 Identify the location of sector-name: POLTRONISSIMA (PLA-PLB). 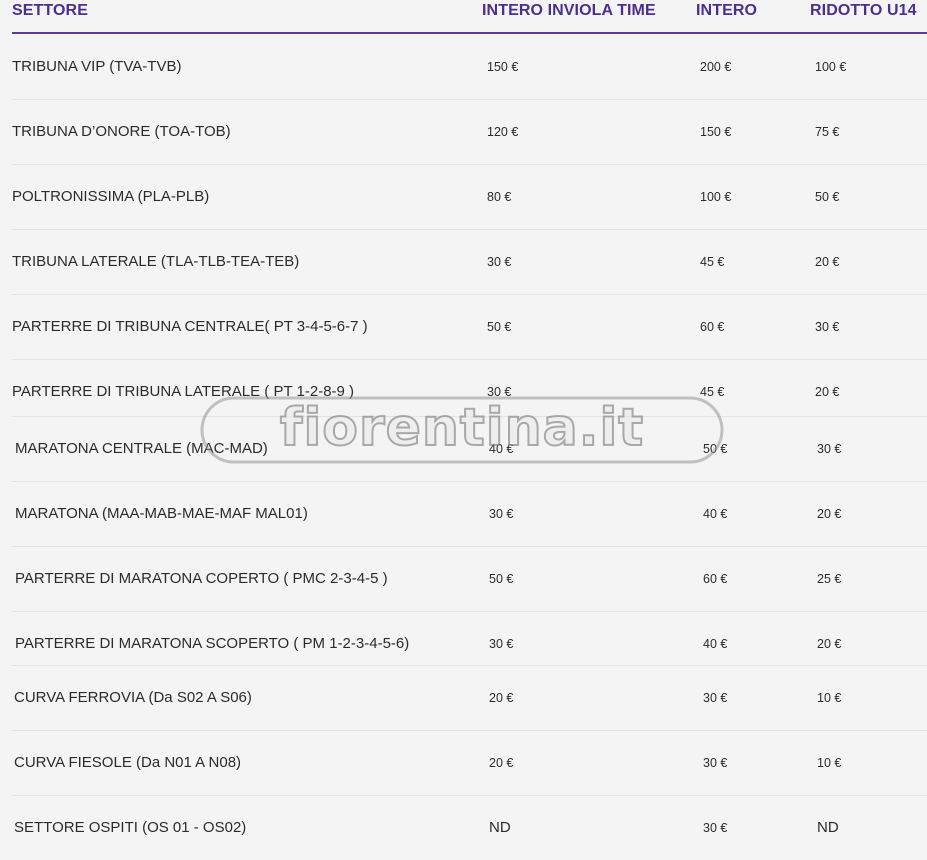
(111, 196).